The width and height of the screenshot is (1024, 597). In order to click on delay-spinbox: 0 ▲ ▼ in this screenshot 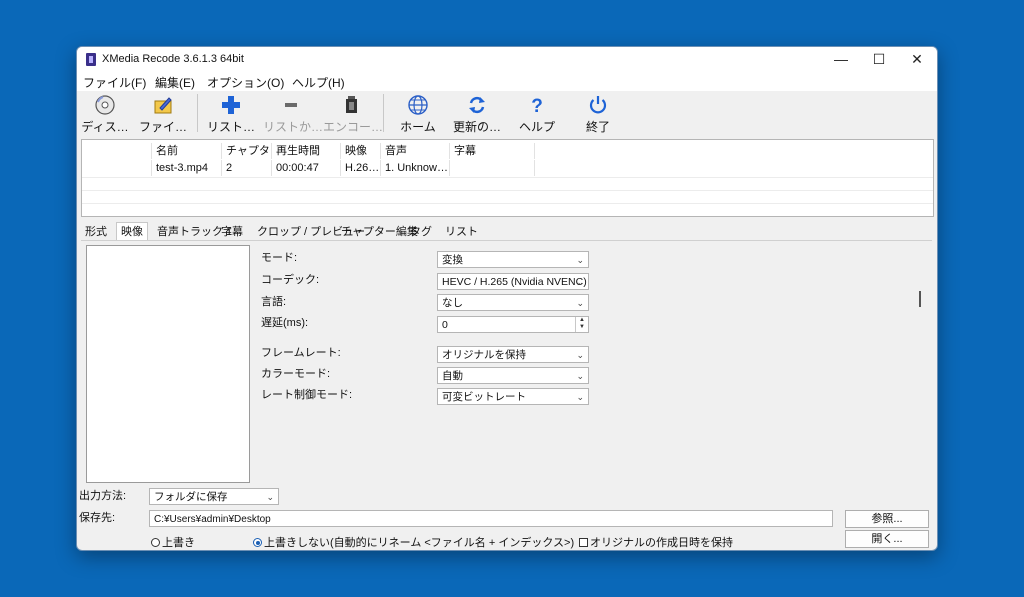, I will do `click(513, 324)`.